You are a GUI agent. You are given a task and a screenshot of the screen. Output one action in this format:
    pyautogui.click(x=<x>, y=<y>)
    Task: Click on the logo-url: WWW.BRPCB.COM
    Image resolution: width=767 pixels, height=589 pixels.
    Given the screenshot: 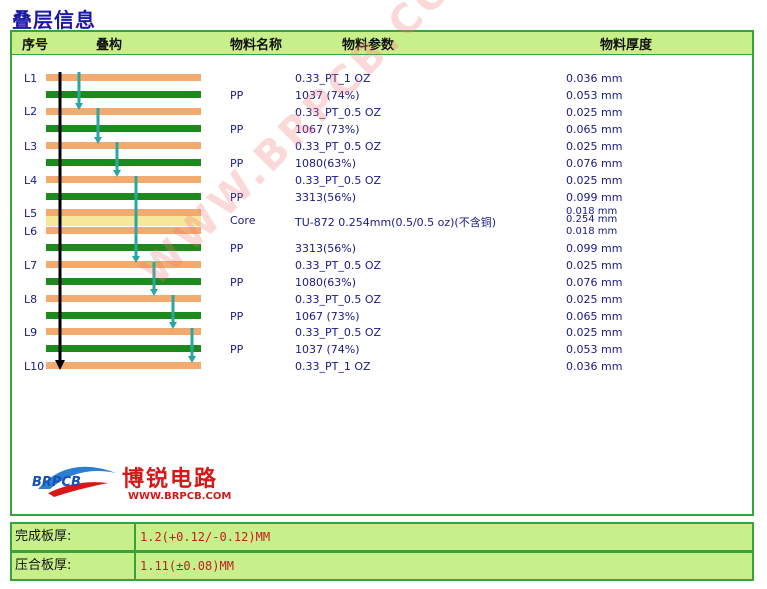 What is the action you would take?
    pyautogui.click(x=180, y=496)
    